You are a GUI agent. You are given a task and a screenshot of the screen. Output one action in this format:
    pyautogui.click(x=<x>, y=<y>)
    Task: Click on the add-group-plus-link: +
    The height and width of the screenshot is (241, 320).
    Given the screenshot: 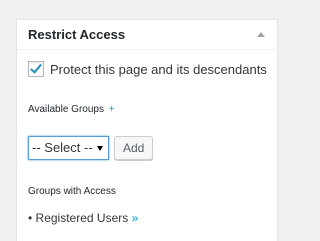 What is the action you would take?
    pyautogui.click(x=112, y=109)
    